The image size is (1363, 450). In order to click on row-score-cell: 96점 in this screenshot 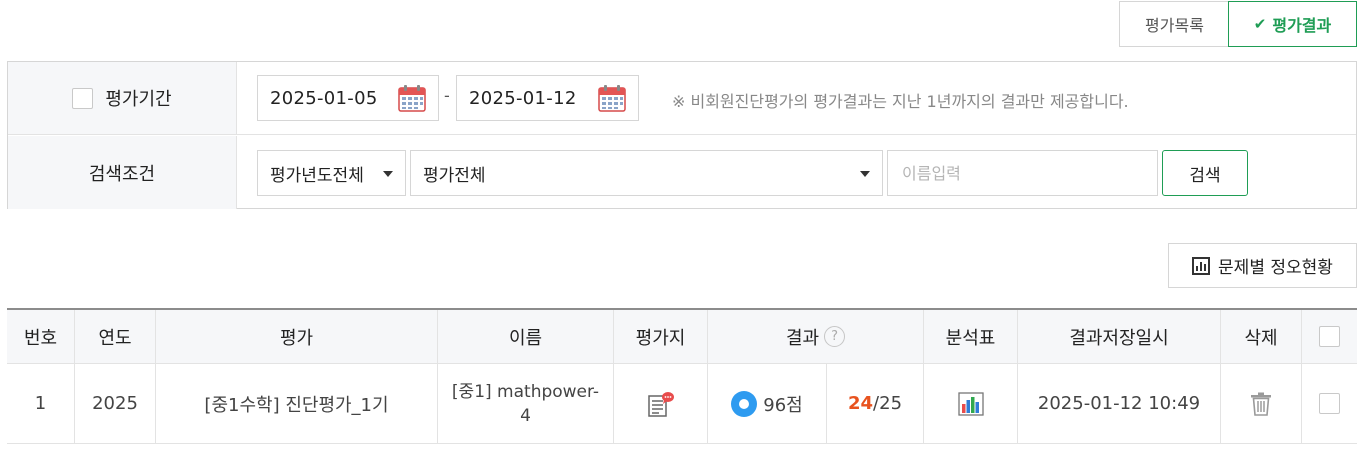, I will do `click(767, 404)`.